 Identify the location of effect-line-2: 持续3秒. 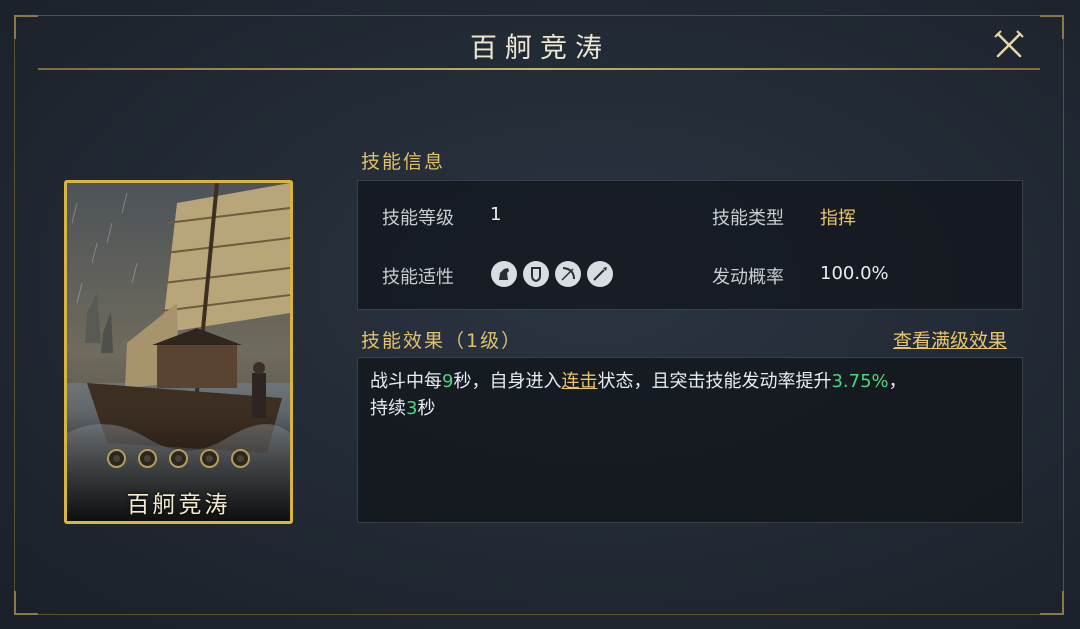
(690, 408).